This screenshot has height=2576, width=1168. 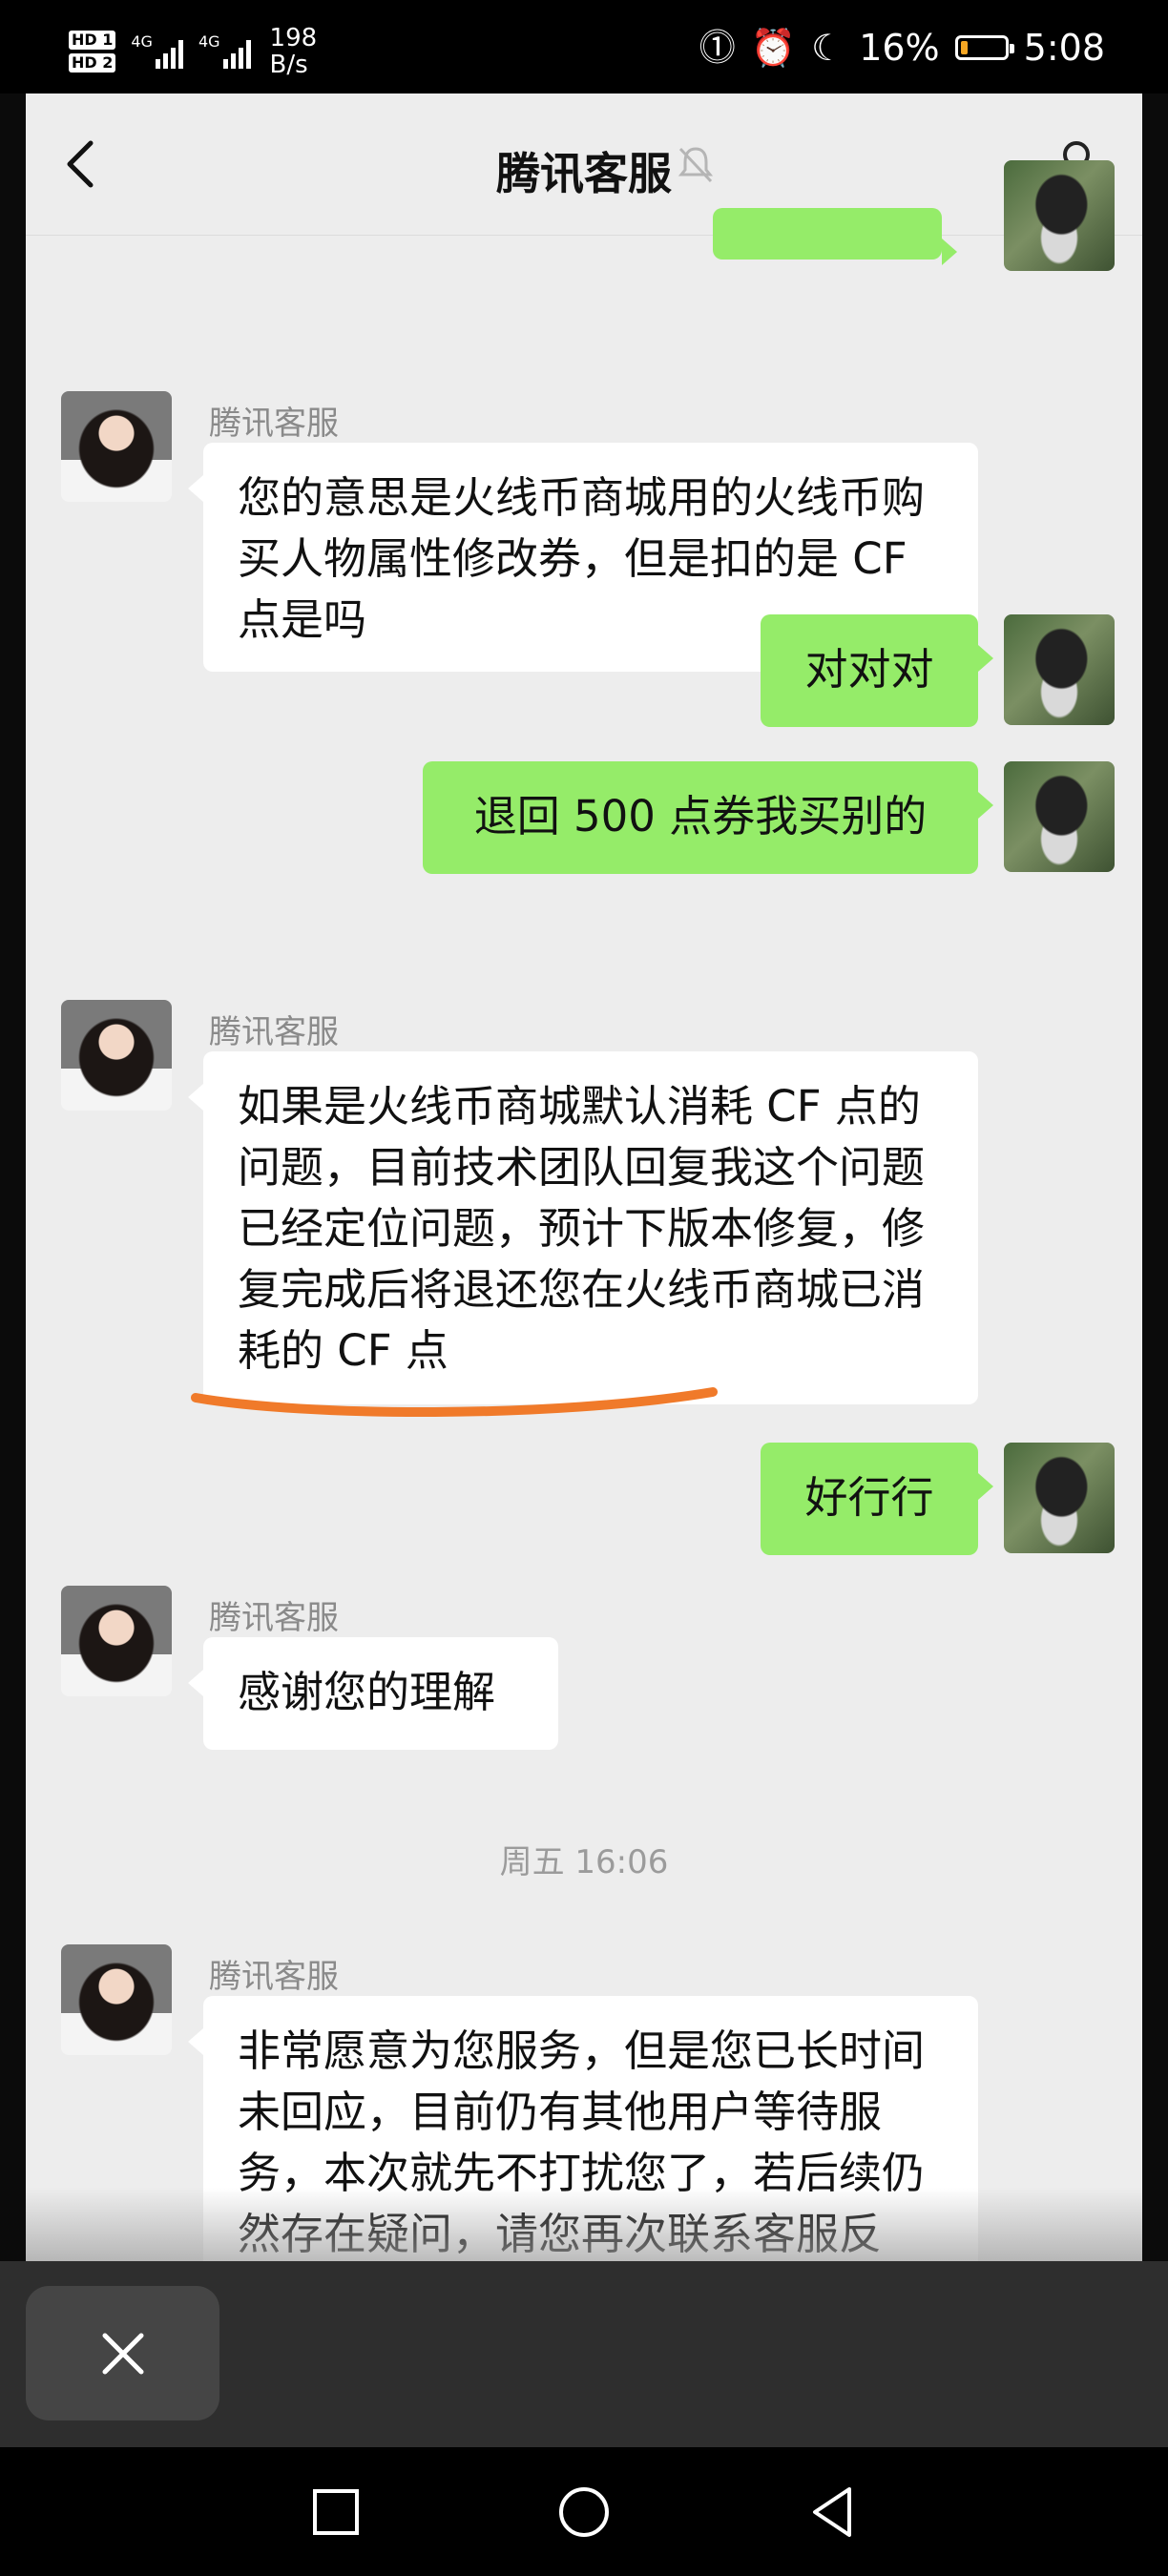 I want to click on mute-bell-icon, so click(x=696, y=165).